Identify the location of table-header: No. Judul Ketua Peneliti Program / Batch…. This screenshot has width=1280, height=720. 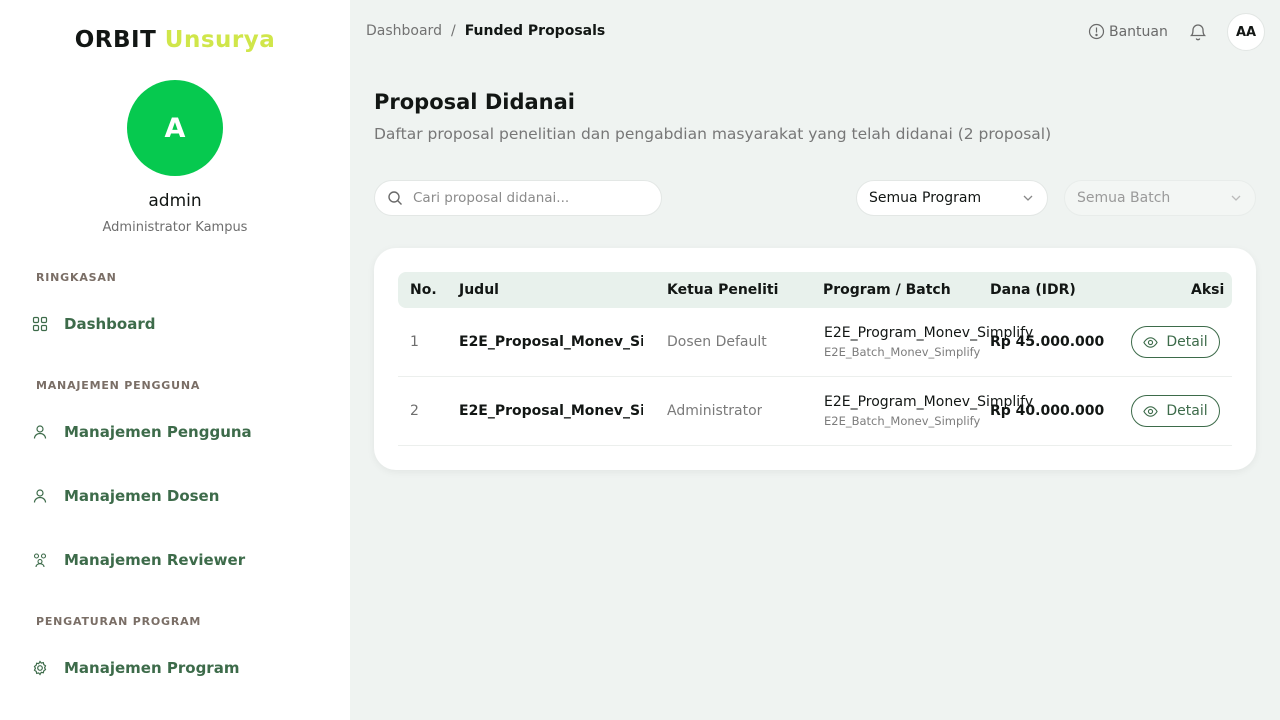
(815, 290).